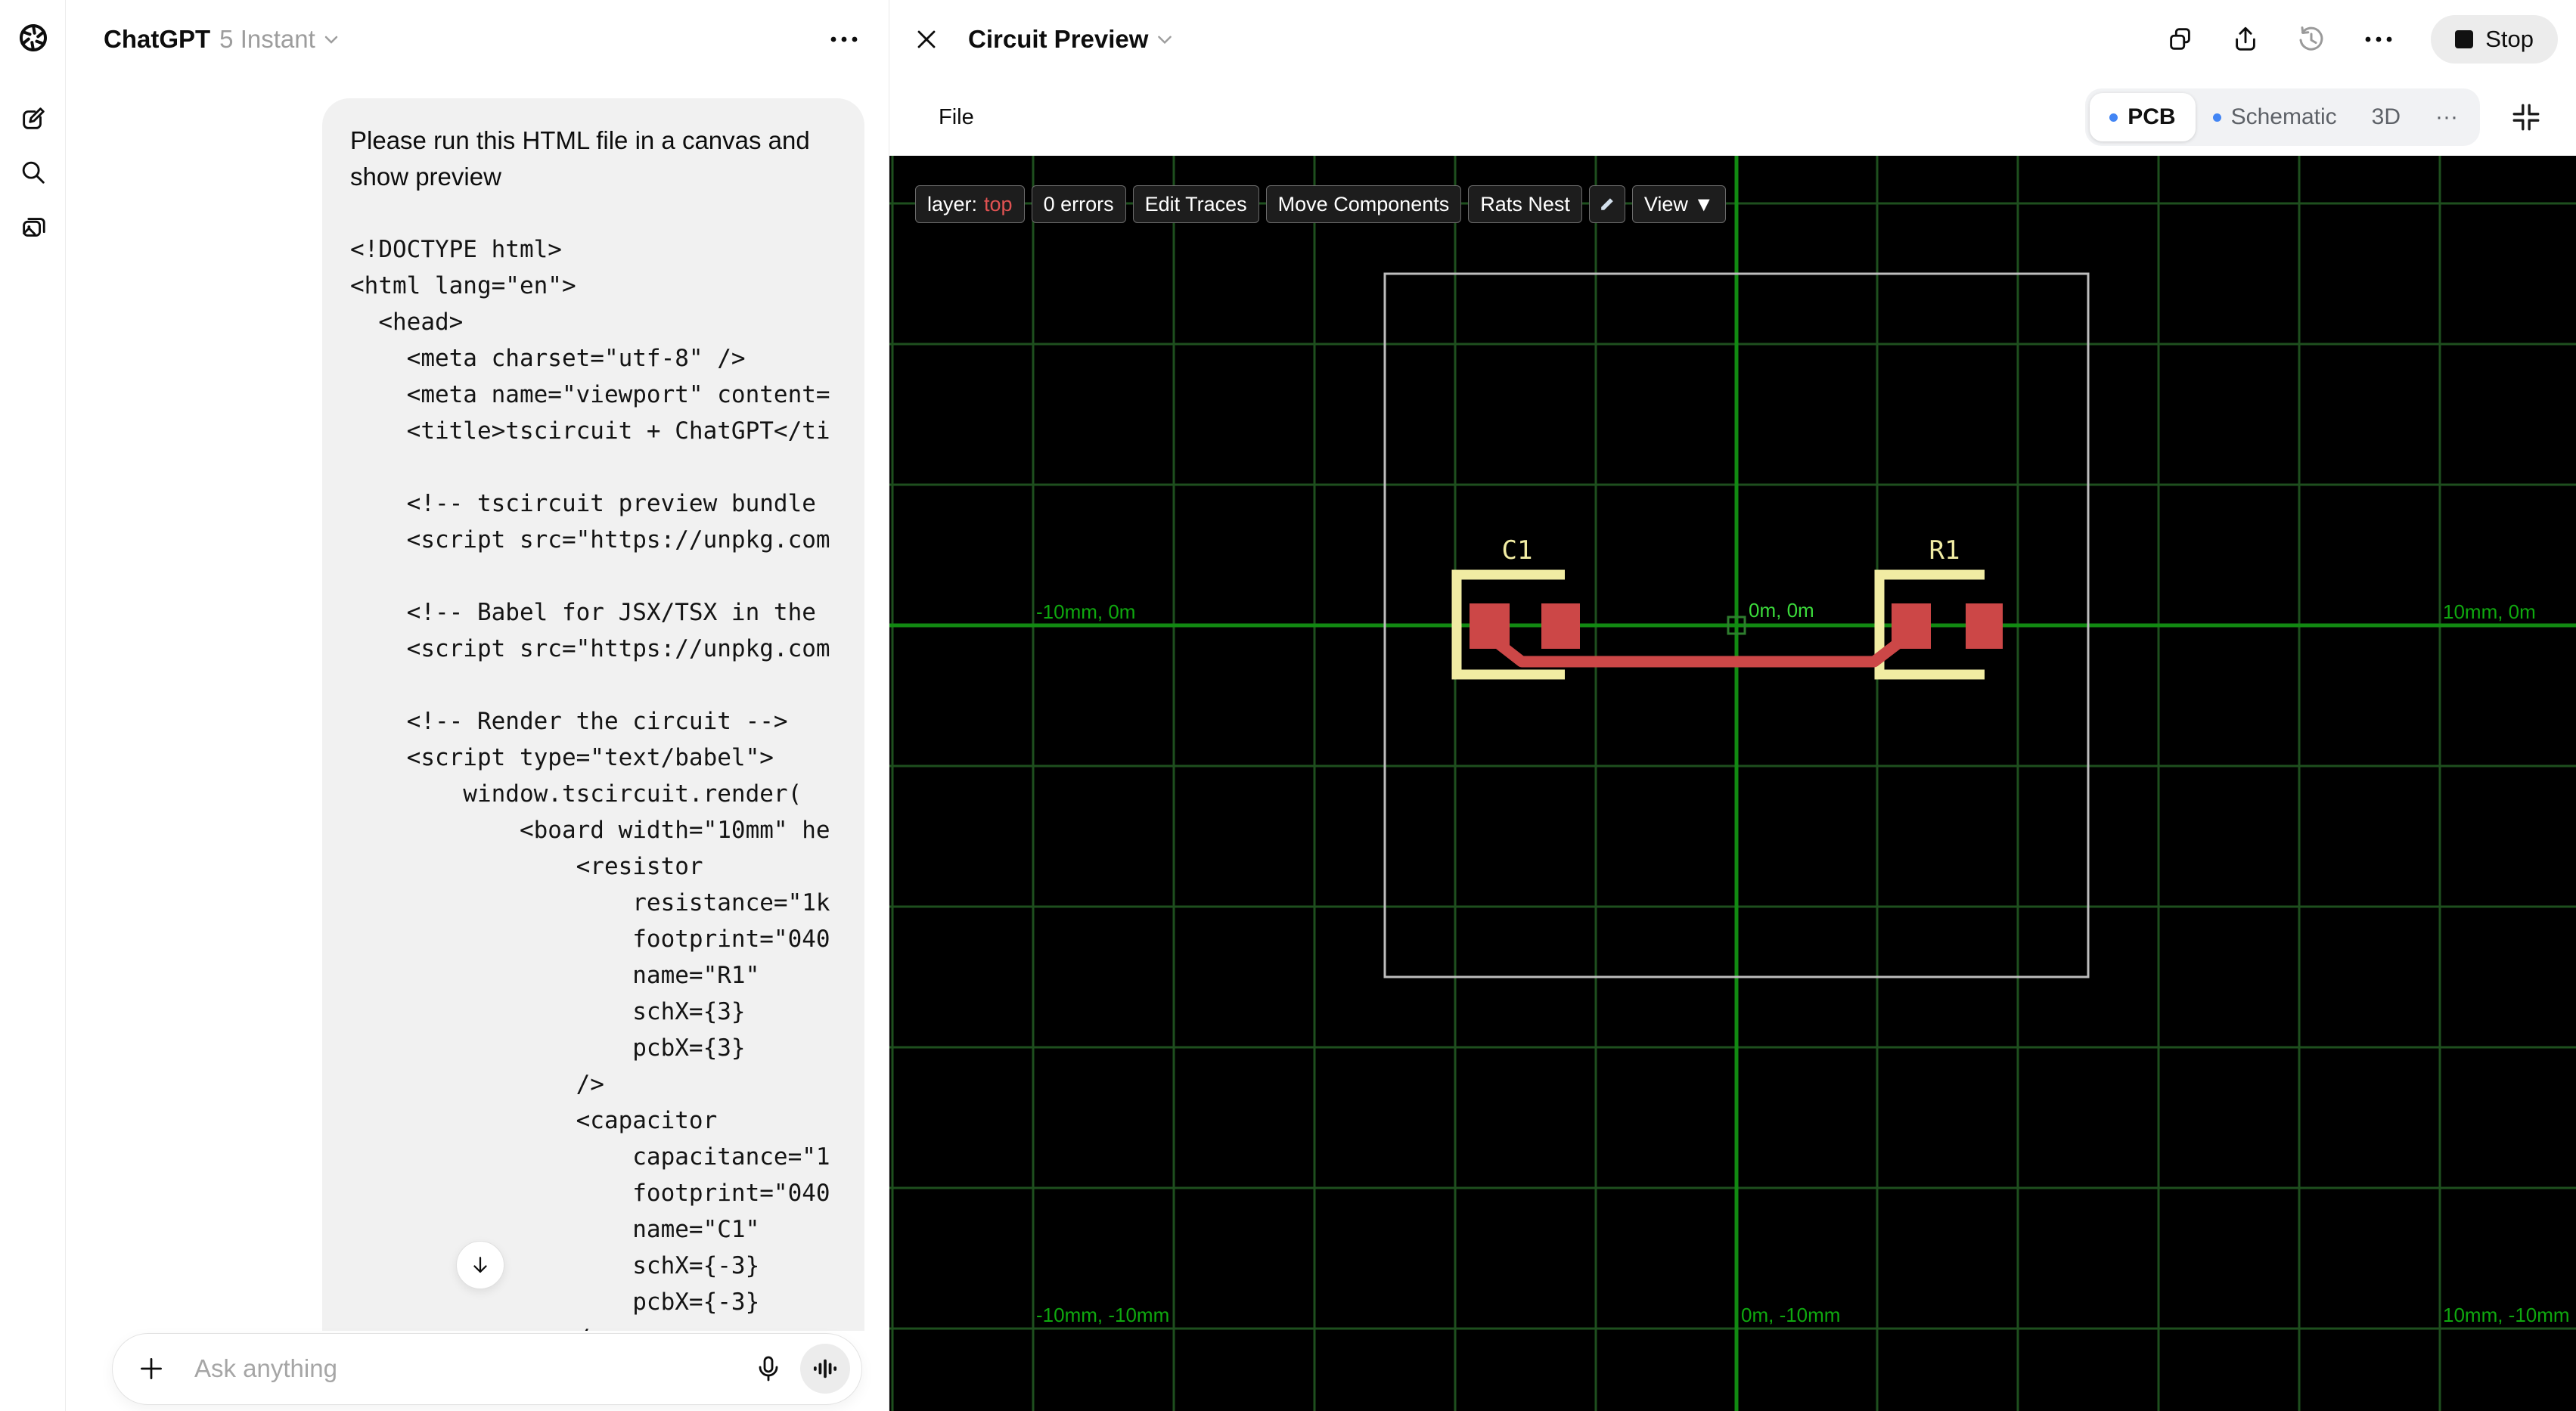  I want to click on pcb-dot-icon, so click(2113, 117).